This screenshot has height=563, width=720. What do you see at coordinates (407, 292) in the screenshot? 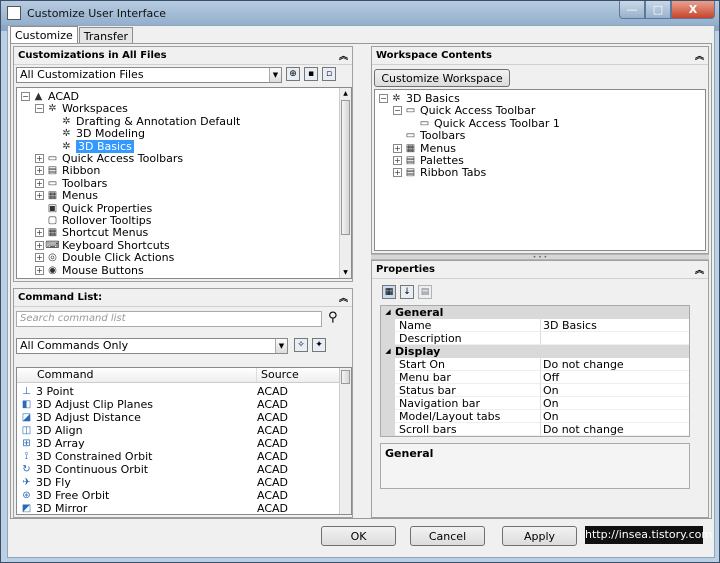
I see `alphabetical-sort-icon: ↓` at bounding box center [407, 292].